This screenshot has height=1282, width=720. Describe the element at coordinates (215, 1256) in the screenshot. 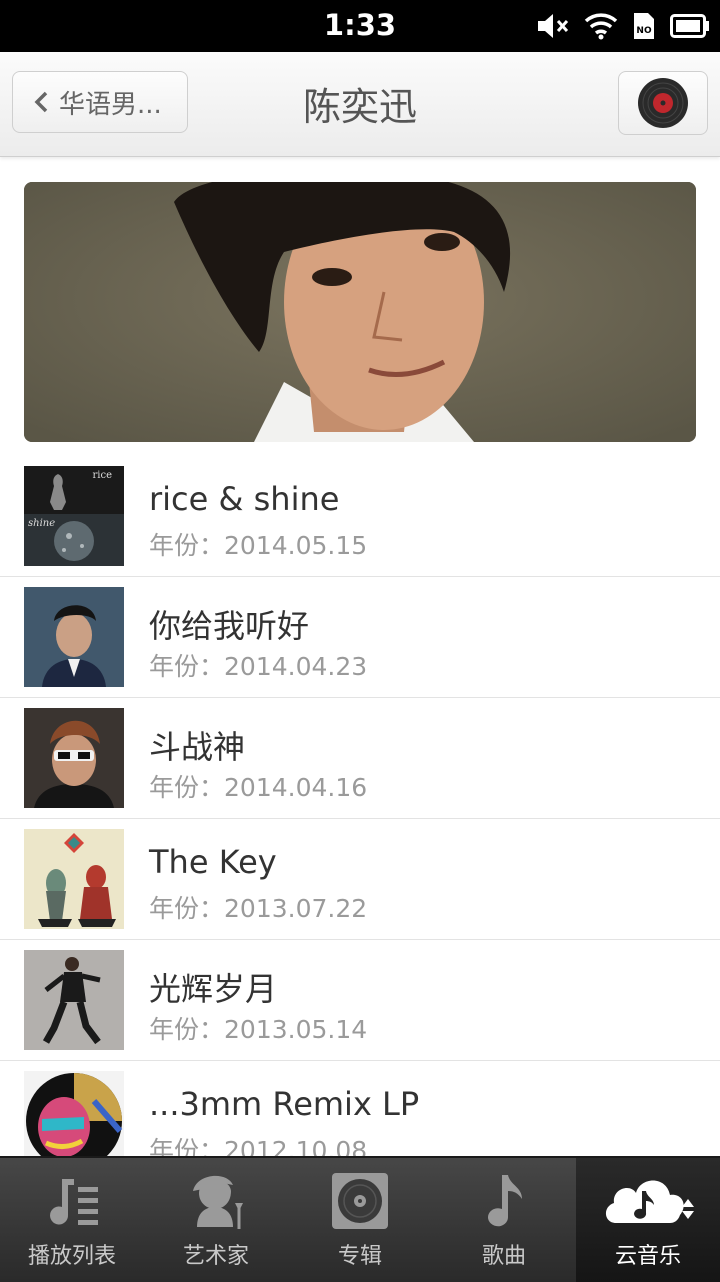

I see `tab-label: 艺术家` at that location.